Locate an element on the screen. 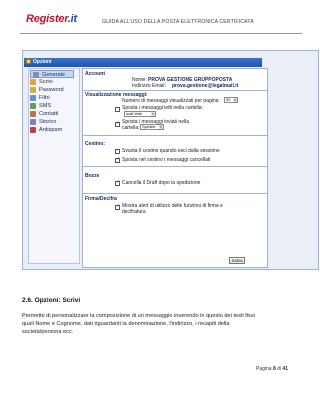  trash-section-title: Cestino: is located at coordinates (95, 144).